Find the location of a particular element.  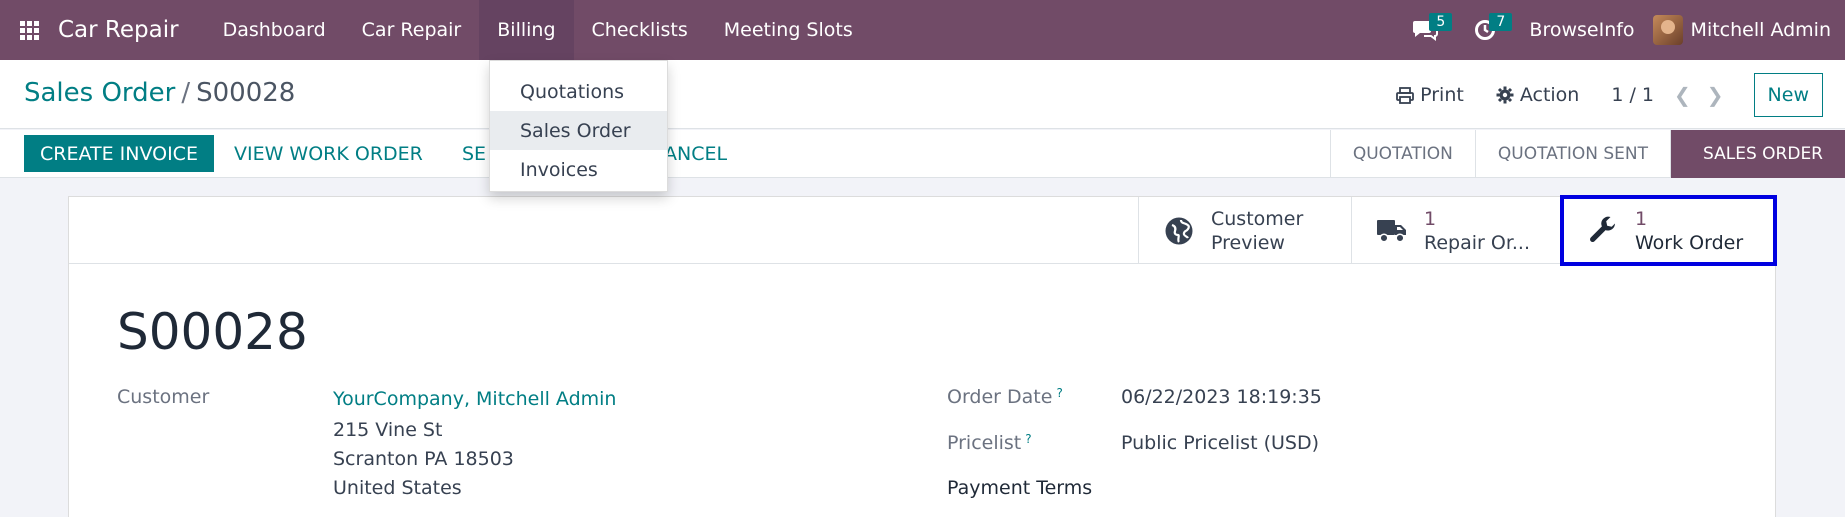

pager-previous-icon: ❮ is located at coordinates (1682, 95).